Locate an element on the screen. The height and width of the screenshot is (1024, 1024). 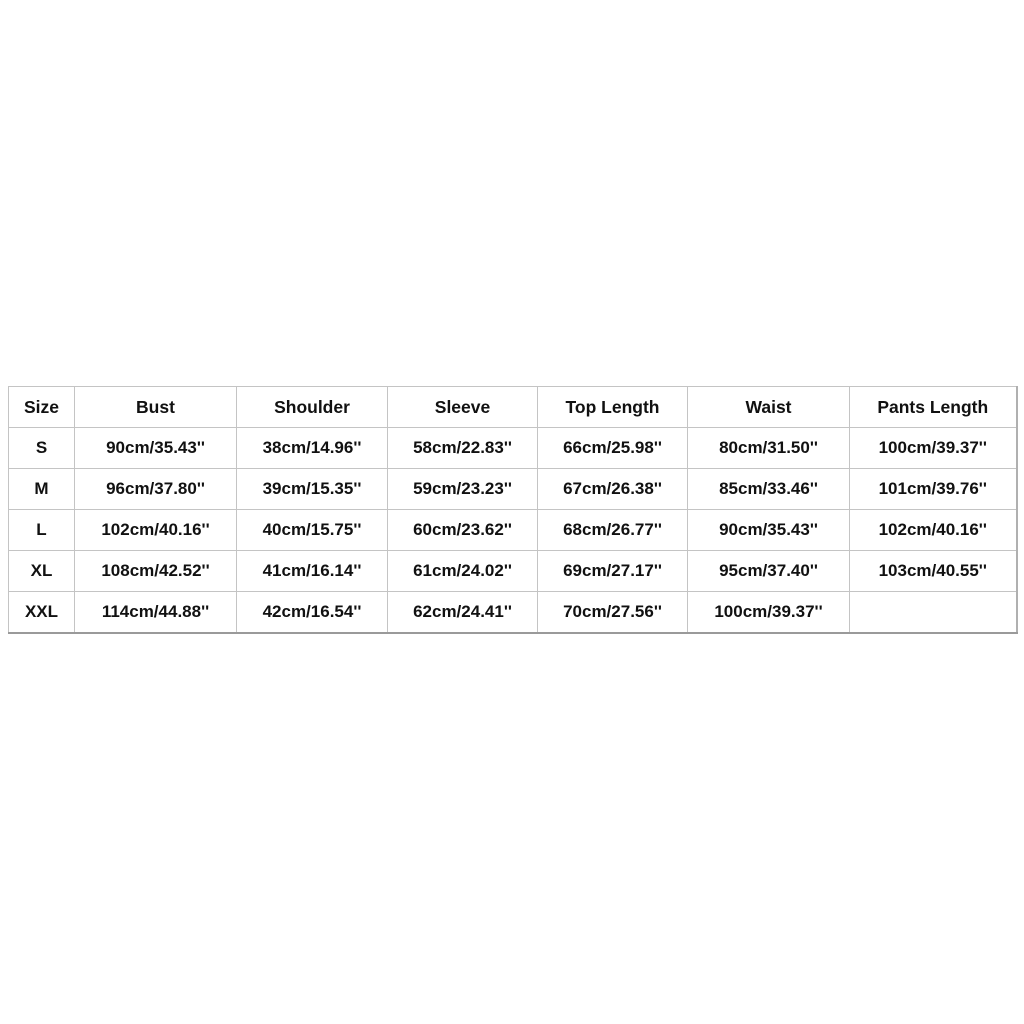
cell-pants-length: 101cm/39.76'' is located at coordinates (933, 489).